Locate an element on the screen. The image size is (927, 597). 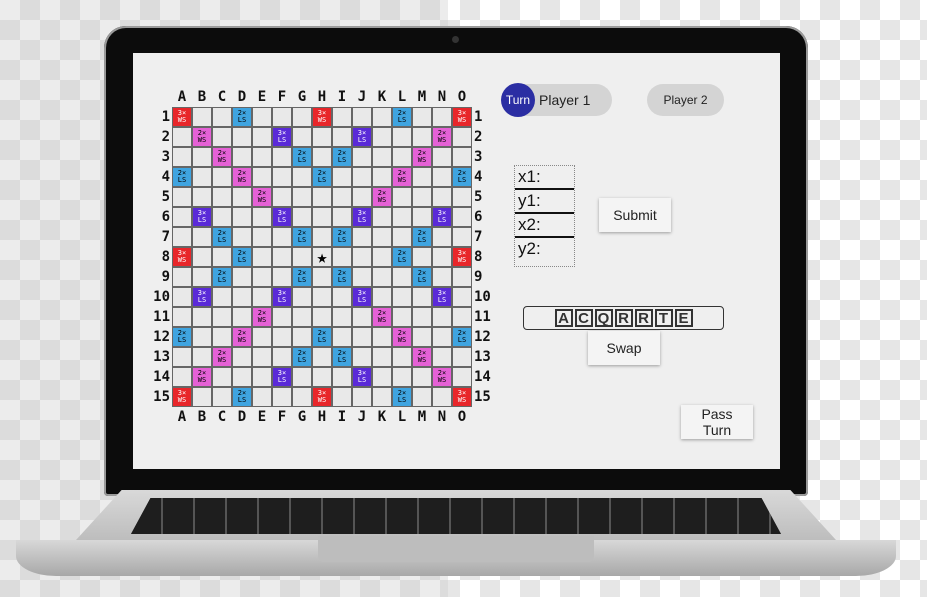
submit-button: Submit is located at coordinates (635, 215).